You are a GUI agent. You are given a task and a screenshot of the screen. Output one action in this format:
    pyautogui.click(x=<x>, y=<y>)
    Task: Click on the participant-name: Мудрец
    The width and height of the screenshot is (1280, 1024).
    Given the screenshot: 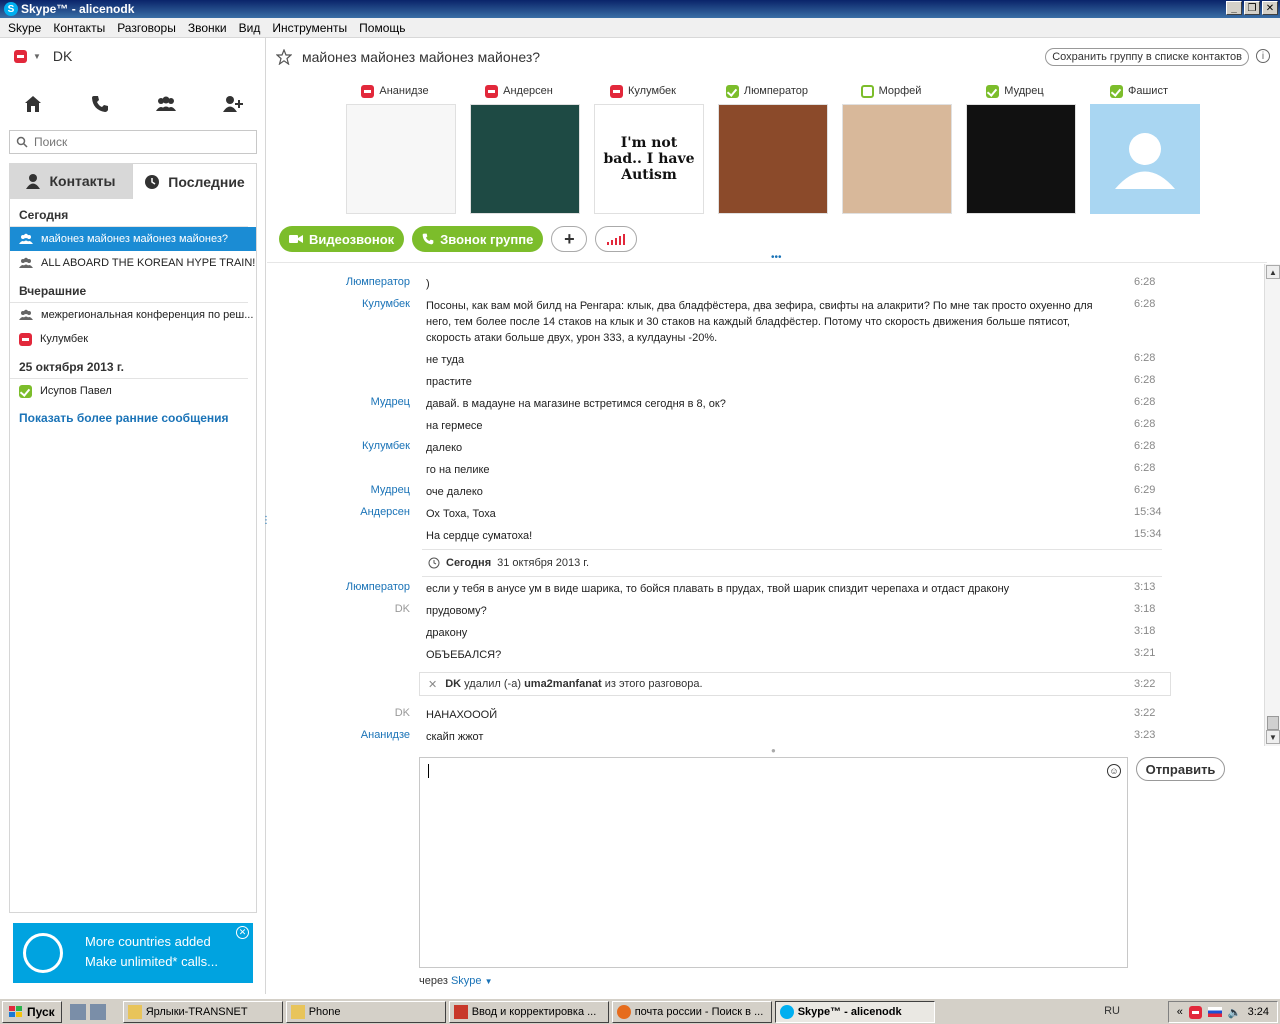 What is the action you would take?
    pyautogui.click(x=1024, y=91)
    